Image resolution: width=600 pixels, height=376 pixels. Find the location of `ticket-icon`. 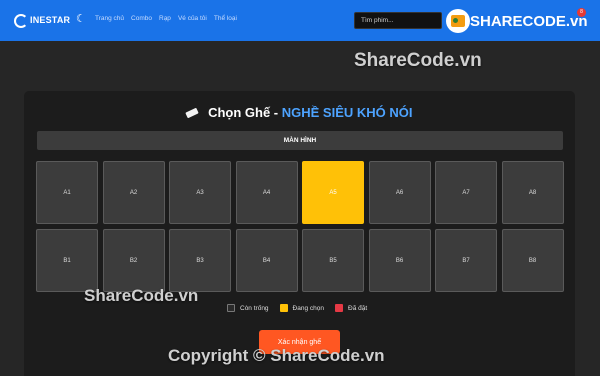

ticket-icon is located at coordinates (192, 113).